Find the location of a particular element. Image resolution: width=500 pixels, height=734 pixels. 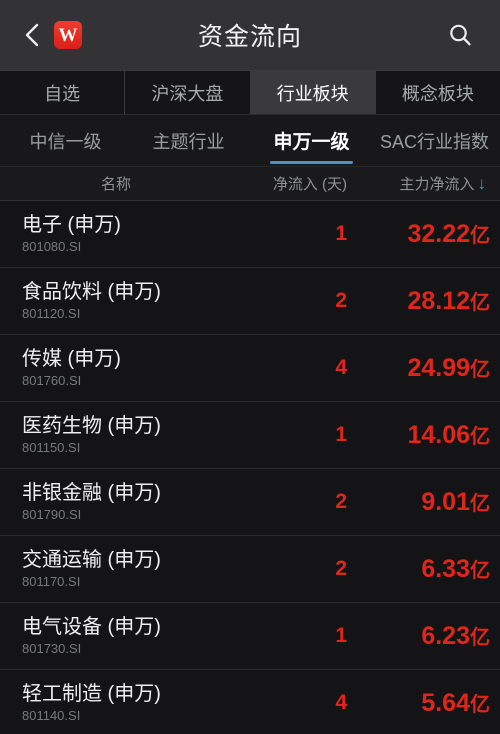

title-bar-left: W is located at coordinates (41, 35).